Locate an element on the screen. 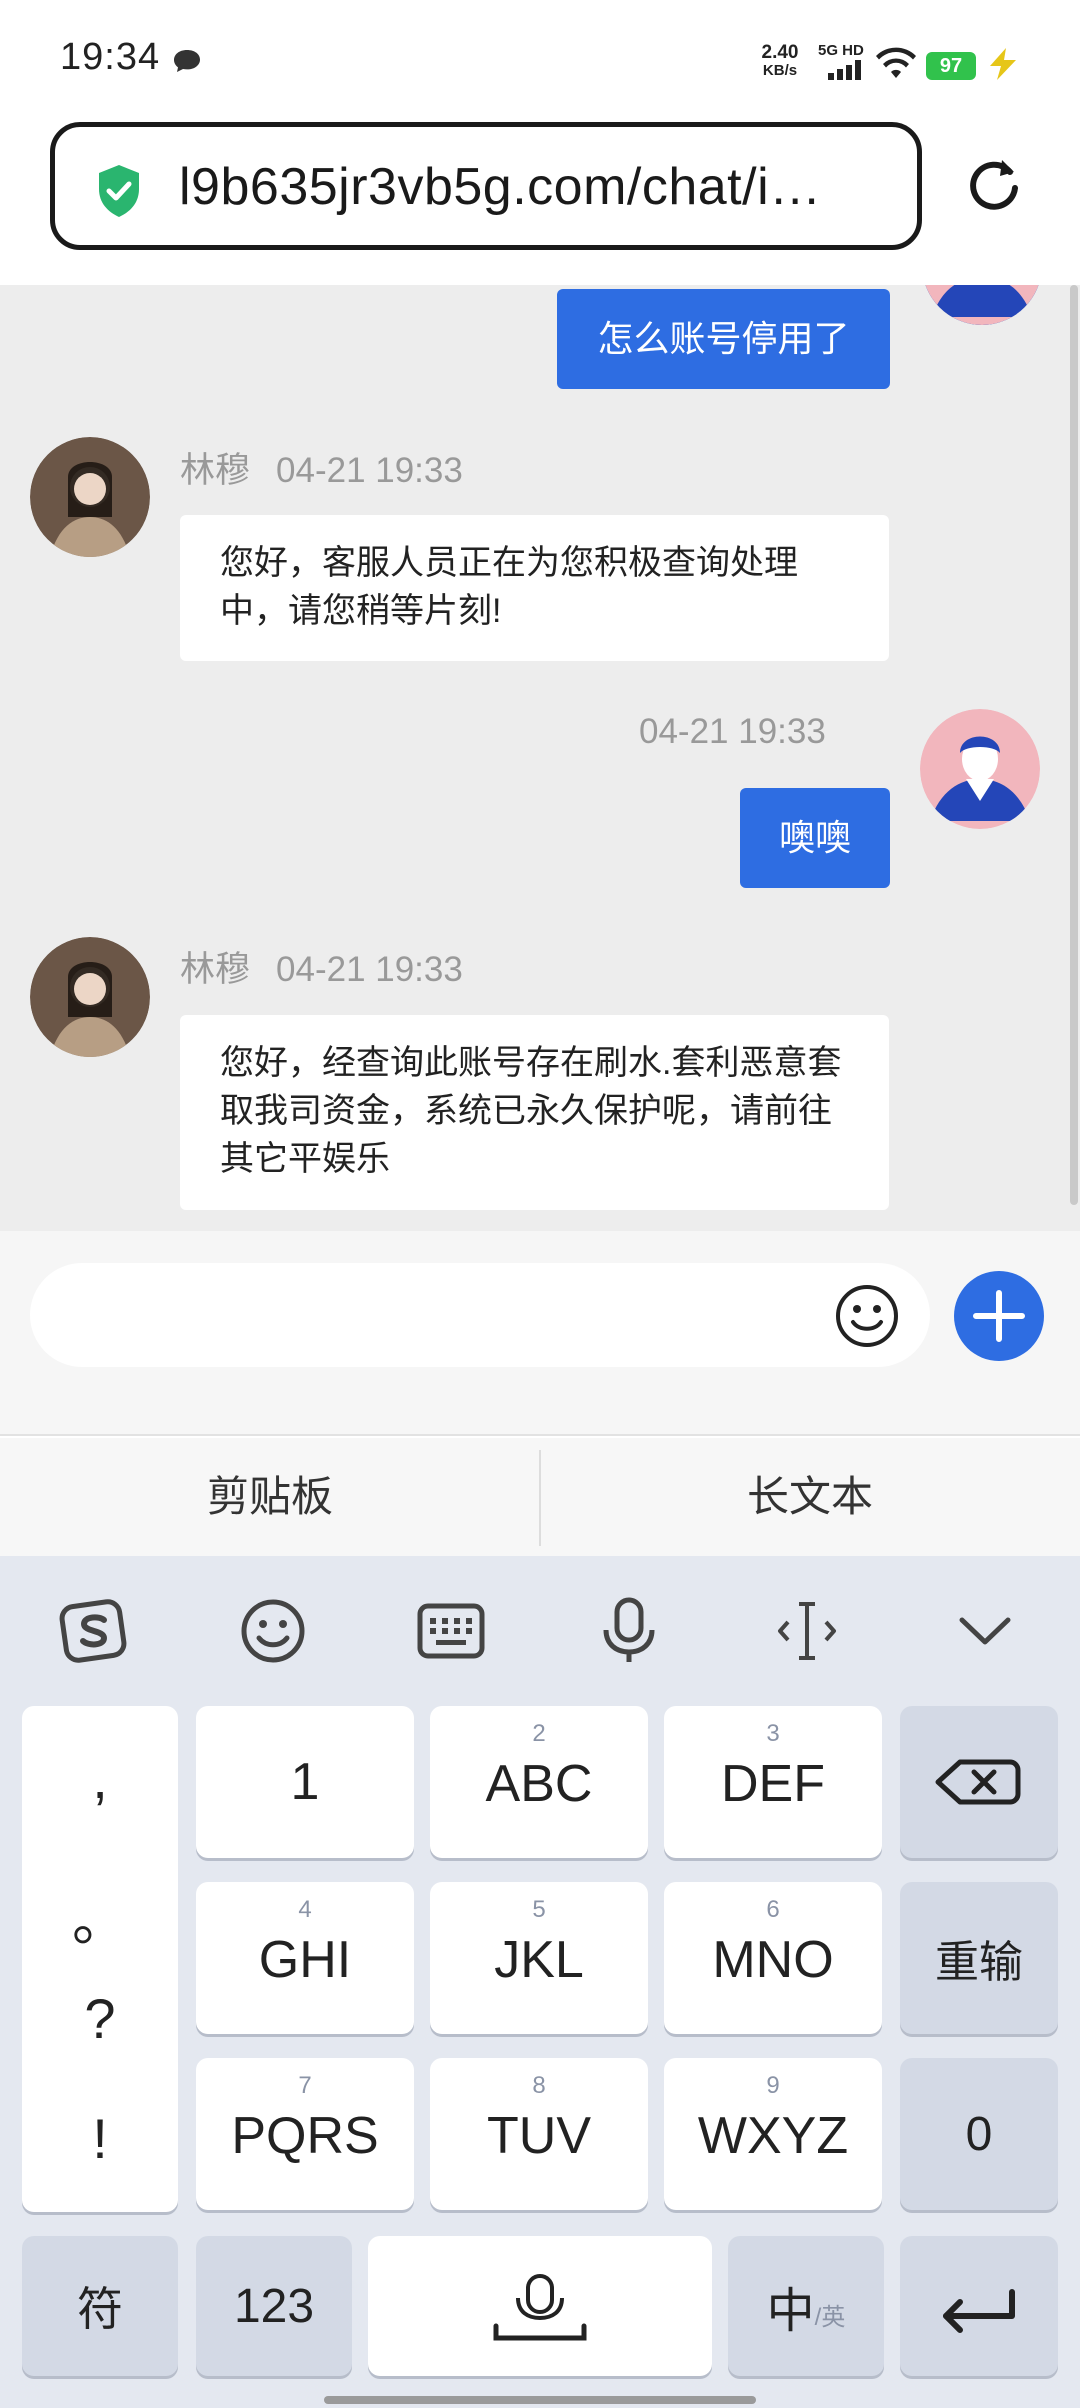 Image resolution: width=1080 pixels, height=2408 pixels. key-0: 0 is located at coordinates (979, 2134).